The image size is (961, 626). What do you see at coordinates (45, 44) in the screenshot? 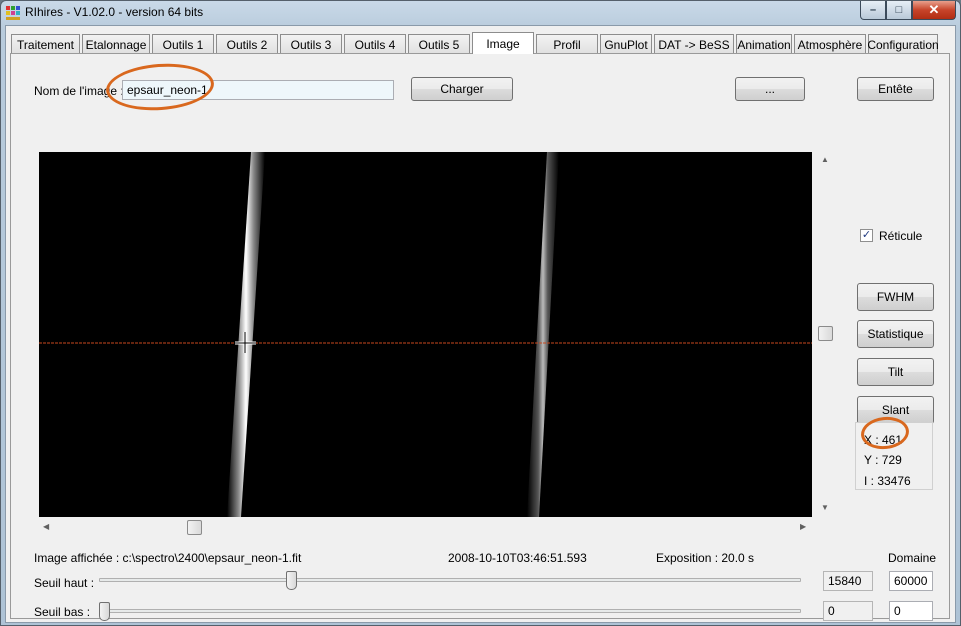
I see `tab-traitement: Traitement` at bounding box center [45, 44].